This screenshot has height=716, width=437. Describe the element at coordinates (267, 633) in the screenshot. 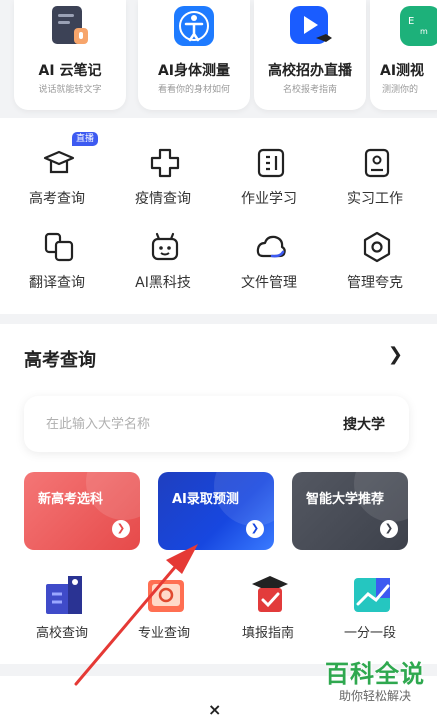

I see `shortcut-label: 填报指南` at that location.